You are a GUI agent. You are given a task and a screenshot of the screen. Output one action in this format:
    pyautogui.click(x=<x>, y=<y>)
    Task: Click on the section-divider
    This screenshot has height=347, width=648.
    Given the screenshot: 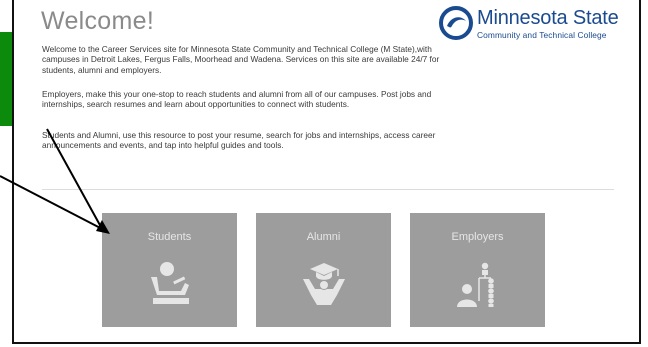 What is the action you would take?
    pyautogui.click(x=328, y=189)
    